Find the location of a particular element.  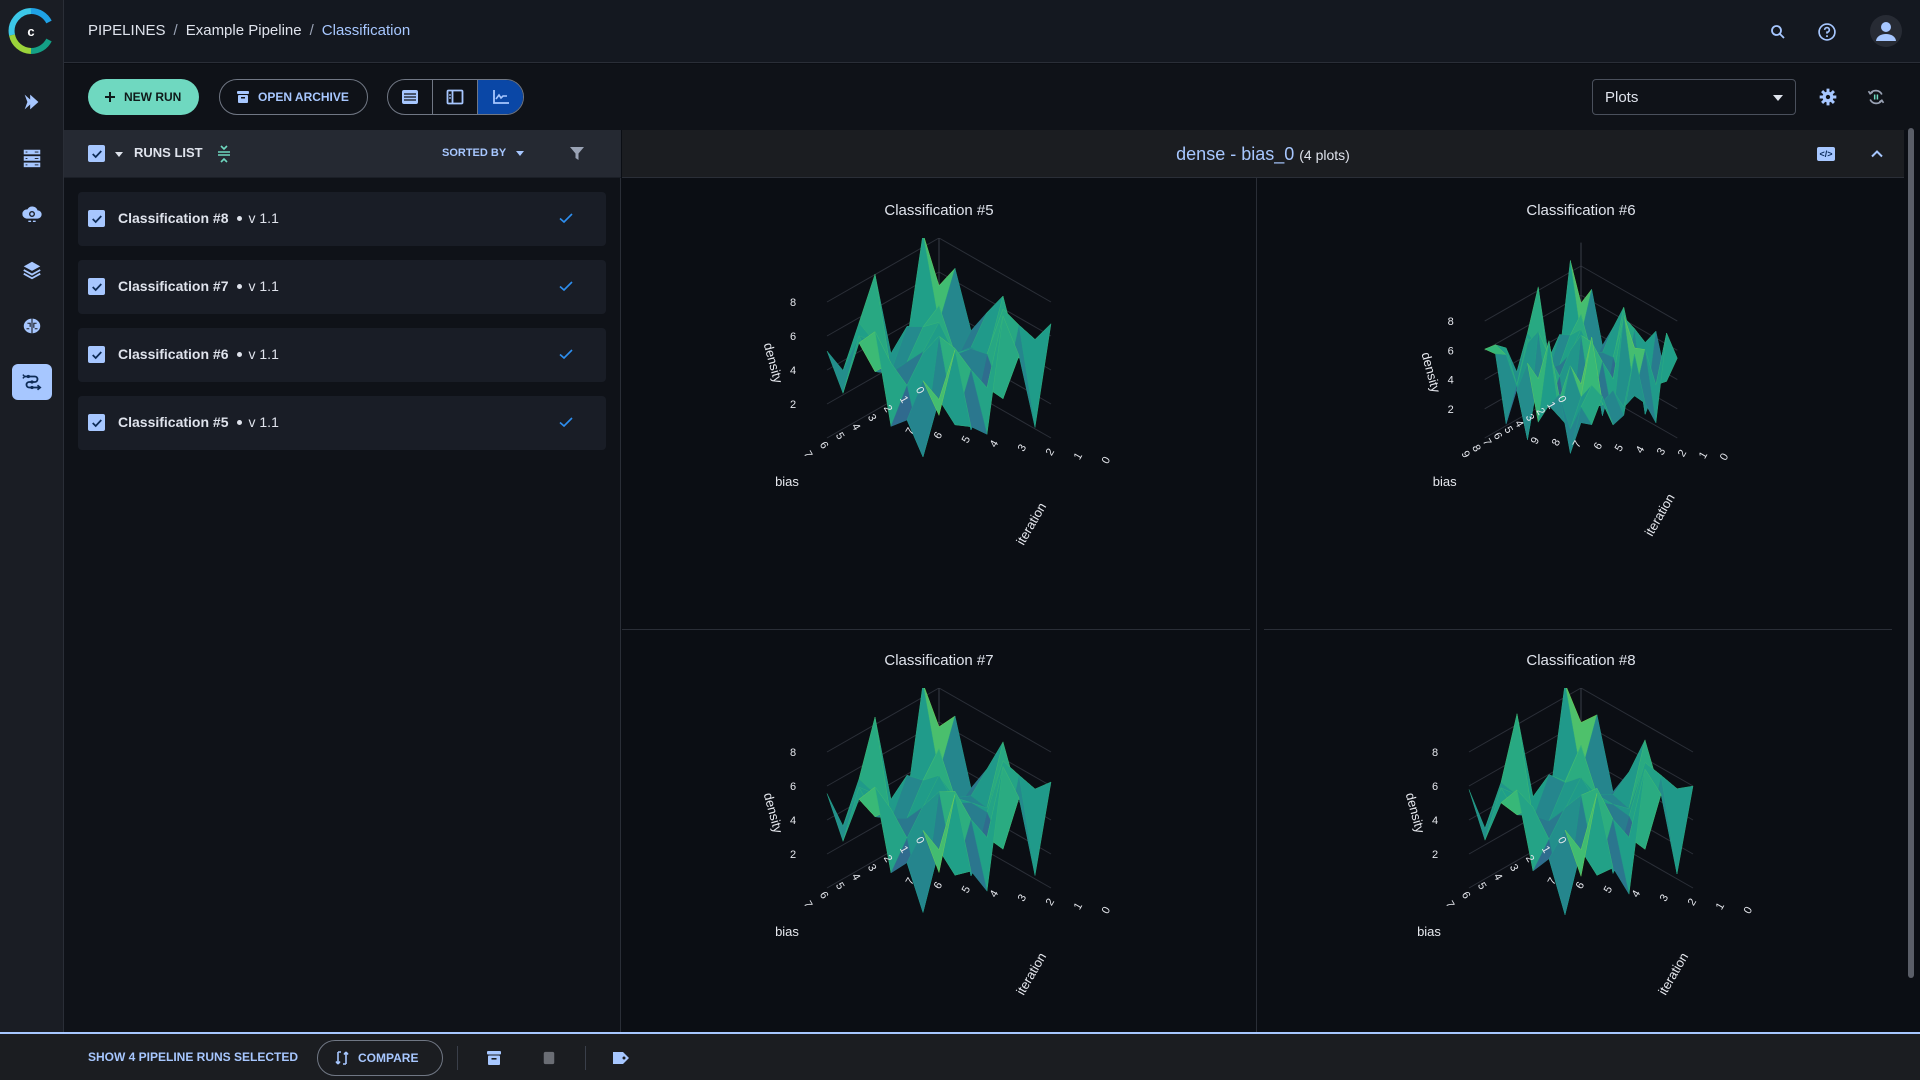

help-button is located at coordinates (1827, 32).